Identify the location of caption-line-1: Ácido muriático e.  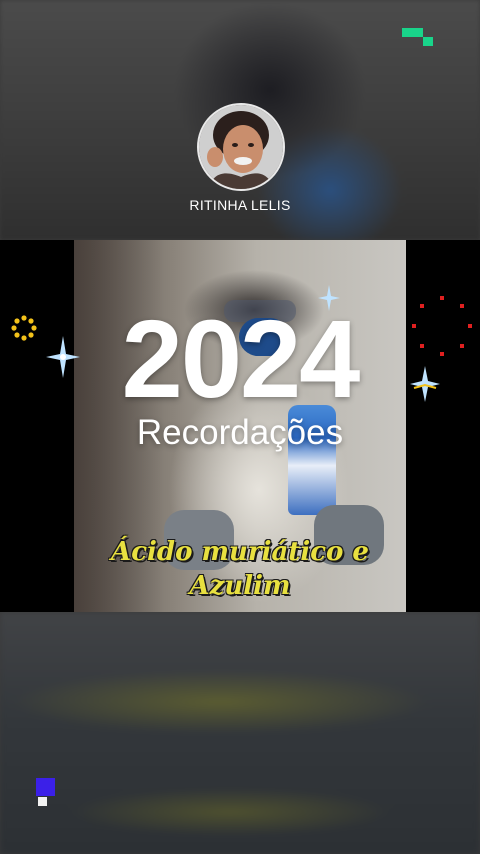
(240, 552).